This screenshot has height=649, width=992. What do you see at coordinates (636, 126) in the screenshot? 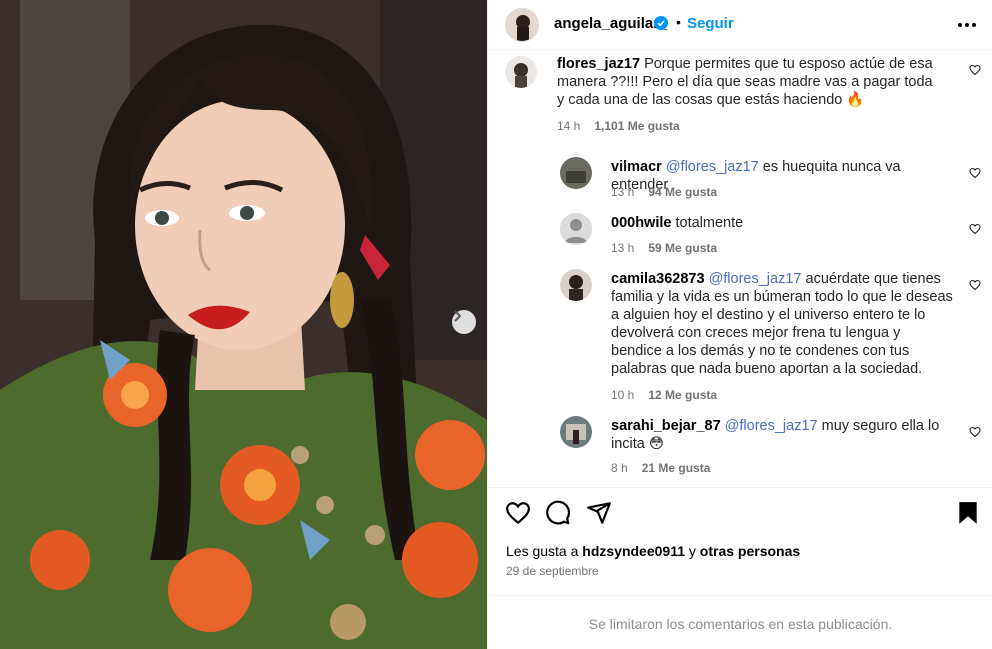
I see `comment-likes: 1,101 Me gusta` at bounding box center [636, 126].